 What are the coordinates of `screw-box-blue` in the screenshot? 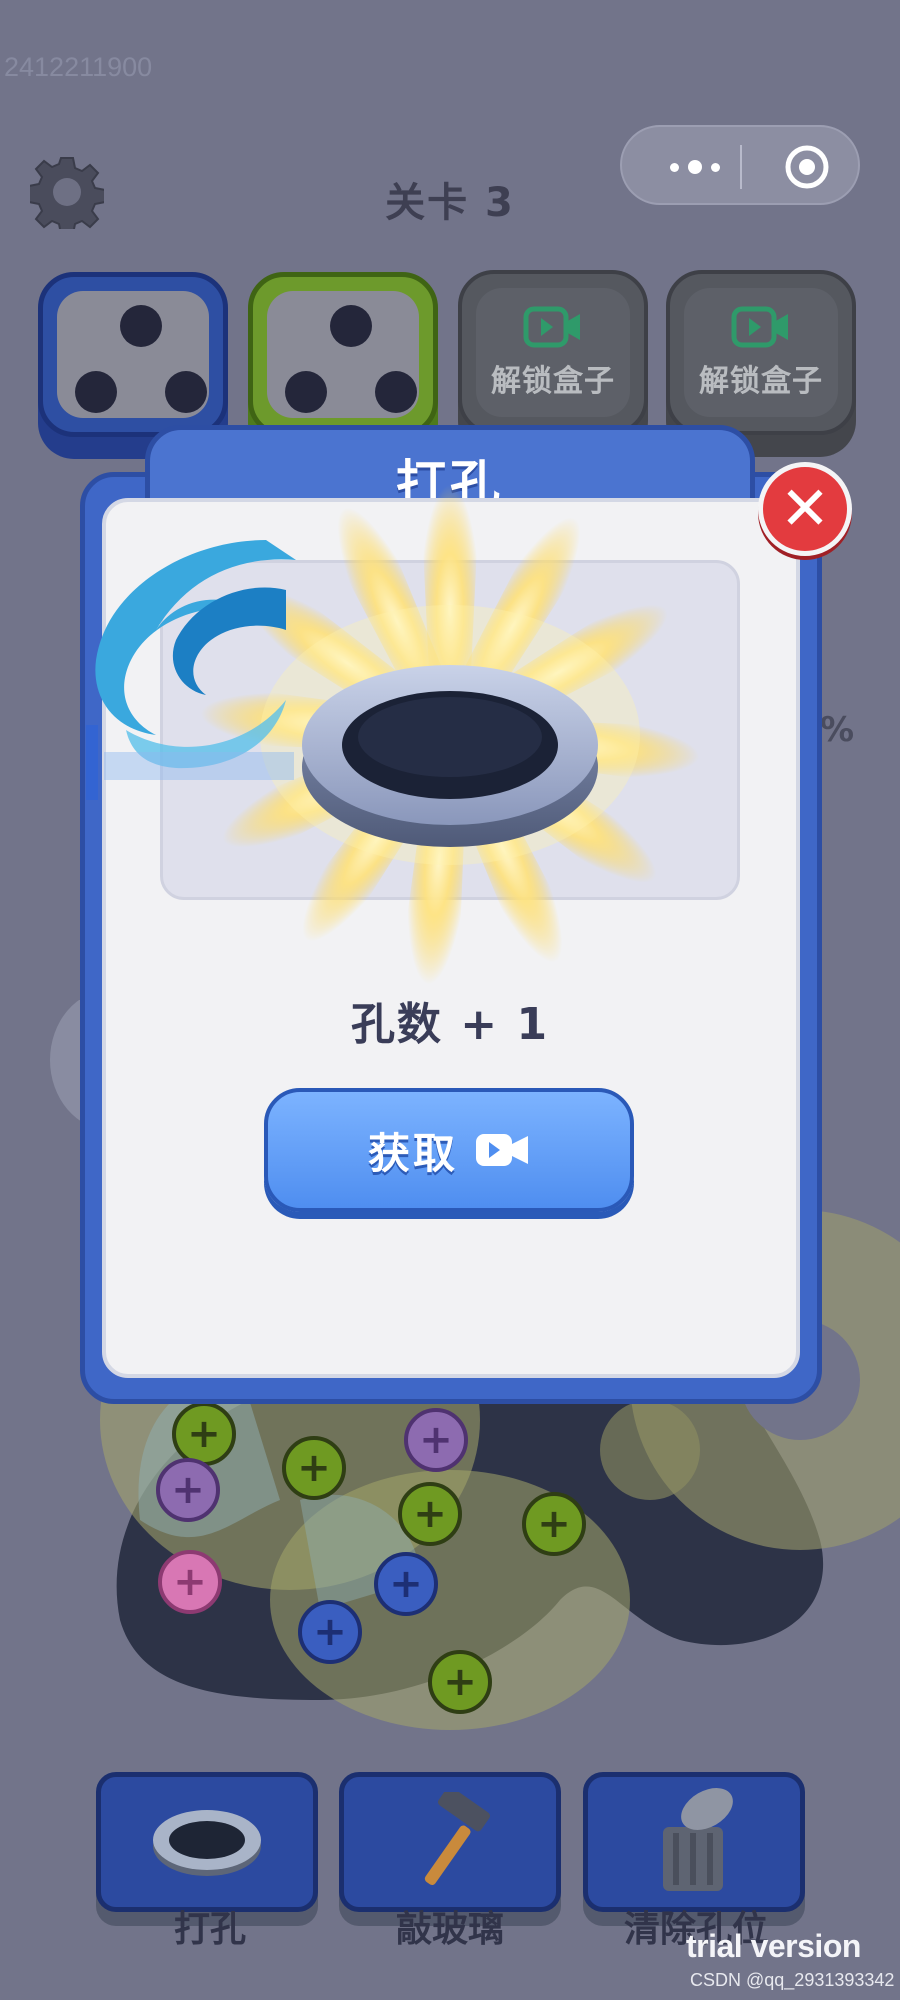 It's located at (133, 354).